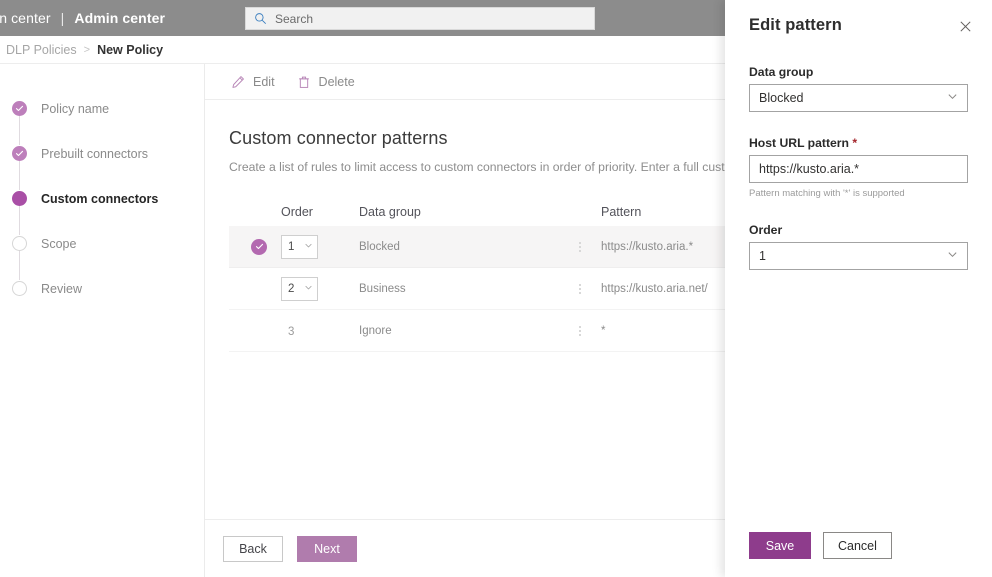 The height and width of the screenshot is (577, 992). I want to click on close-icon, so click(966, 27).